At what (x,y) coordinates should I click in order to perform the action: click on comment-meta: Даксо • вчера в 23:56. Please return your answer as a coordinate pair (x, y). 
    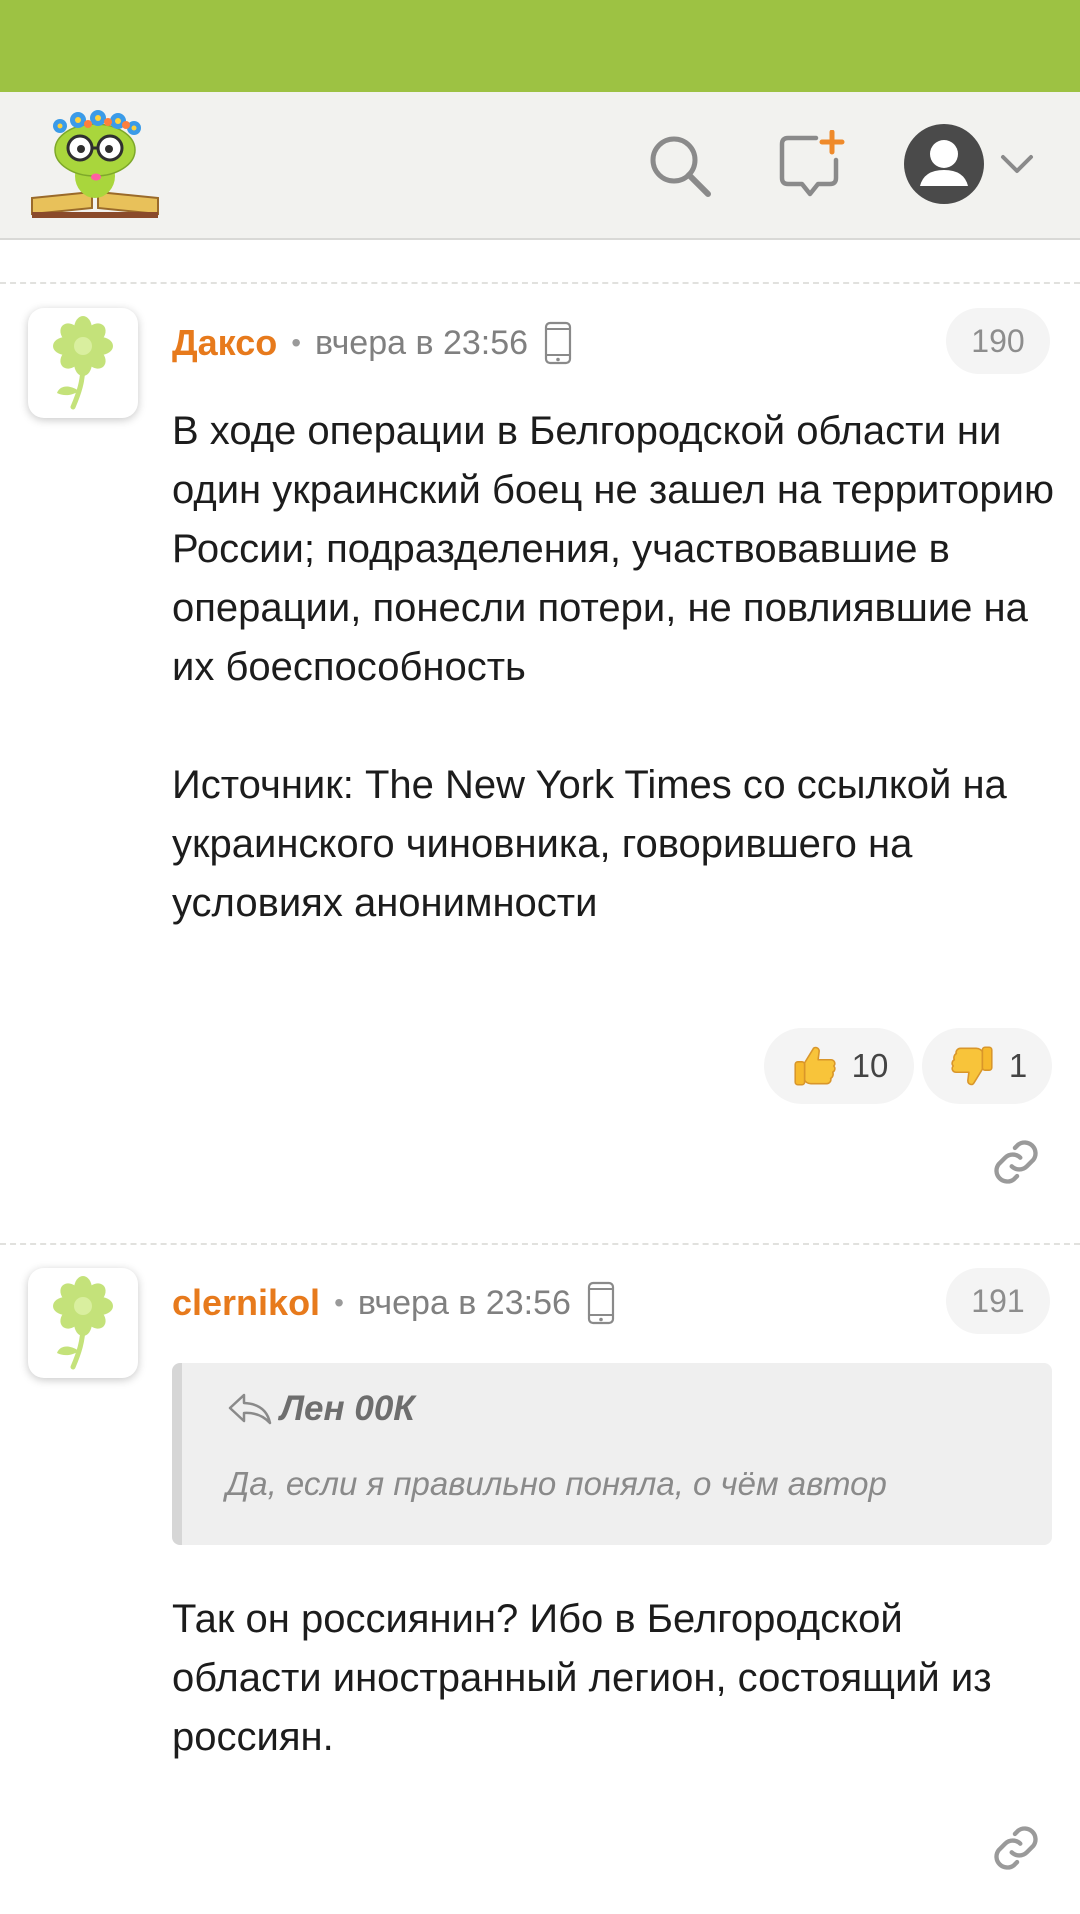
    Looking at the image, I should click on (372, 343).